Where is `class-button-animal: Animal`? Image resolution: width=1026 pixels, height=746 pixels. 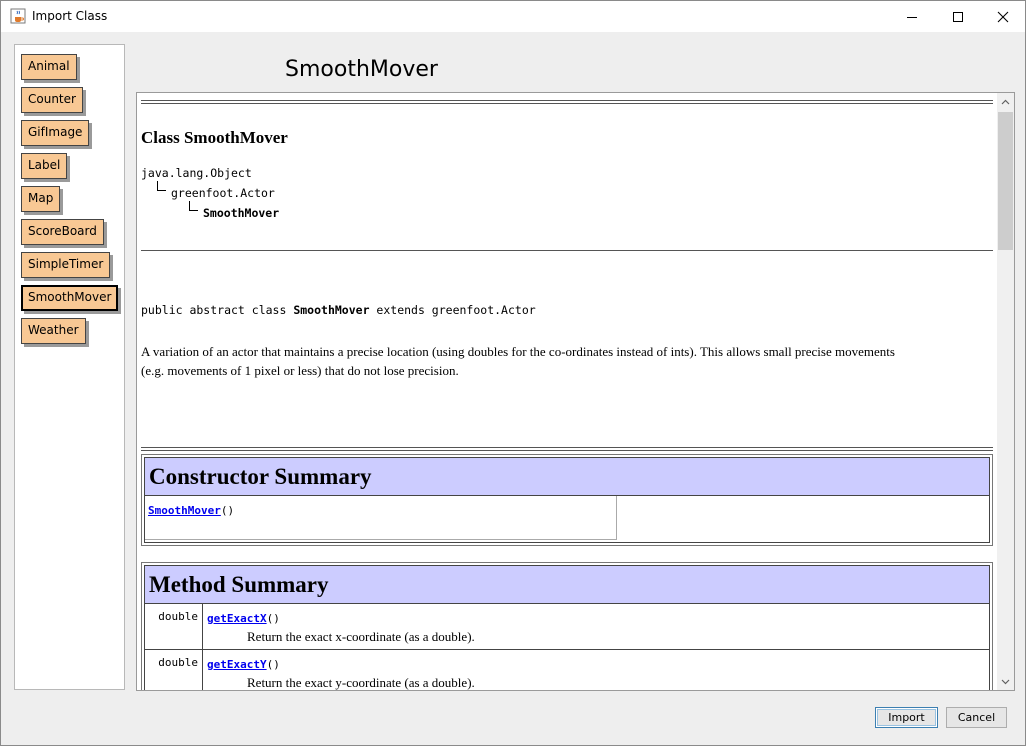 class-button-animal: Animal is located at coordinates (49, 67).